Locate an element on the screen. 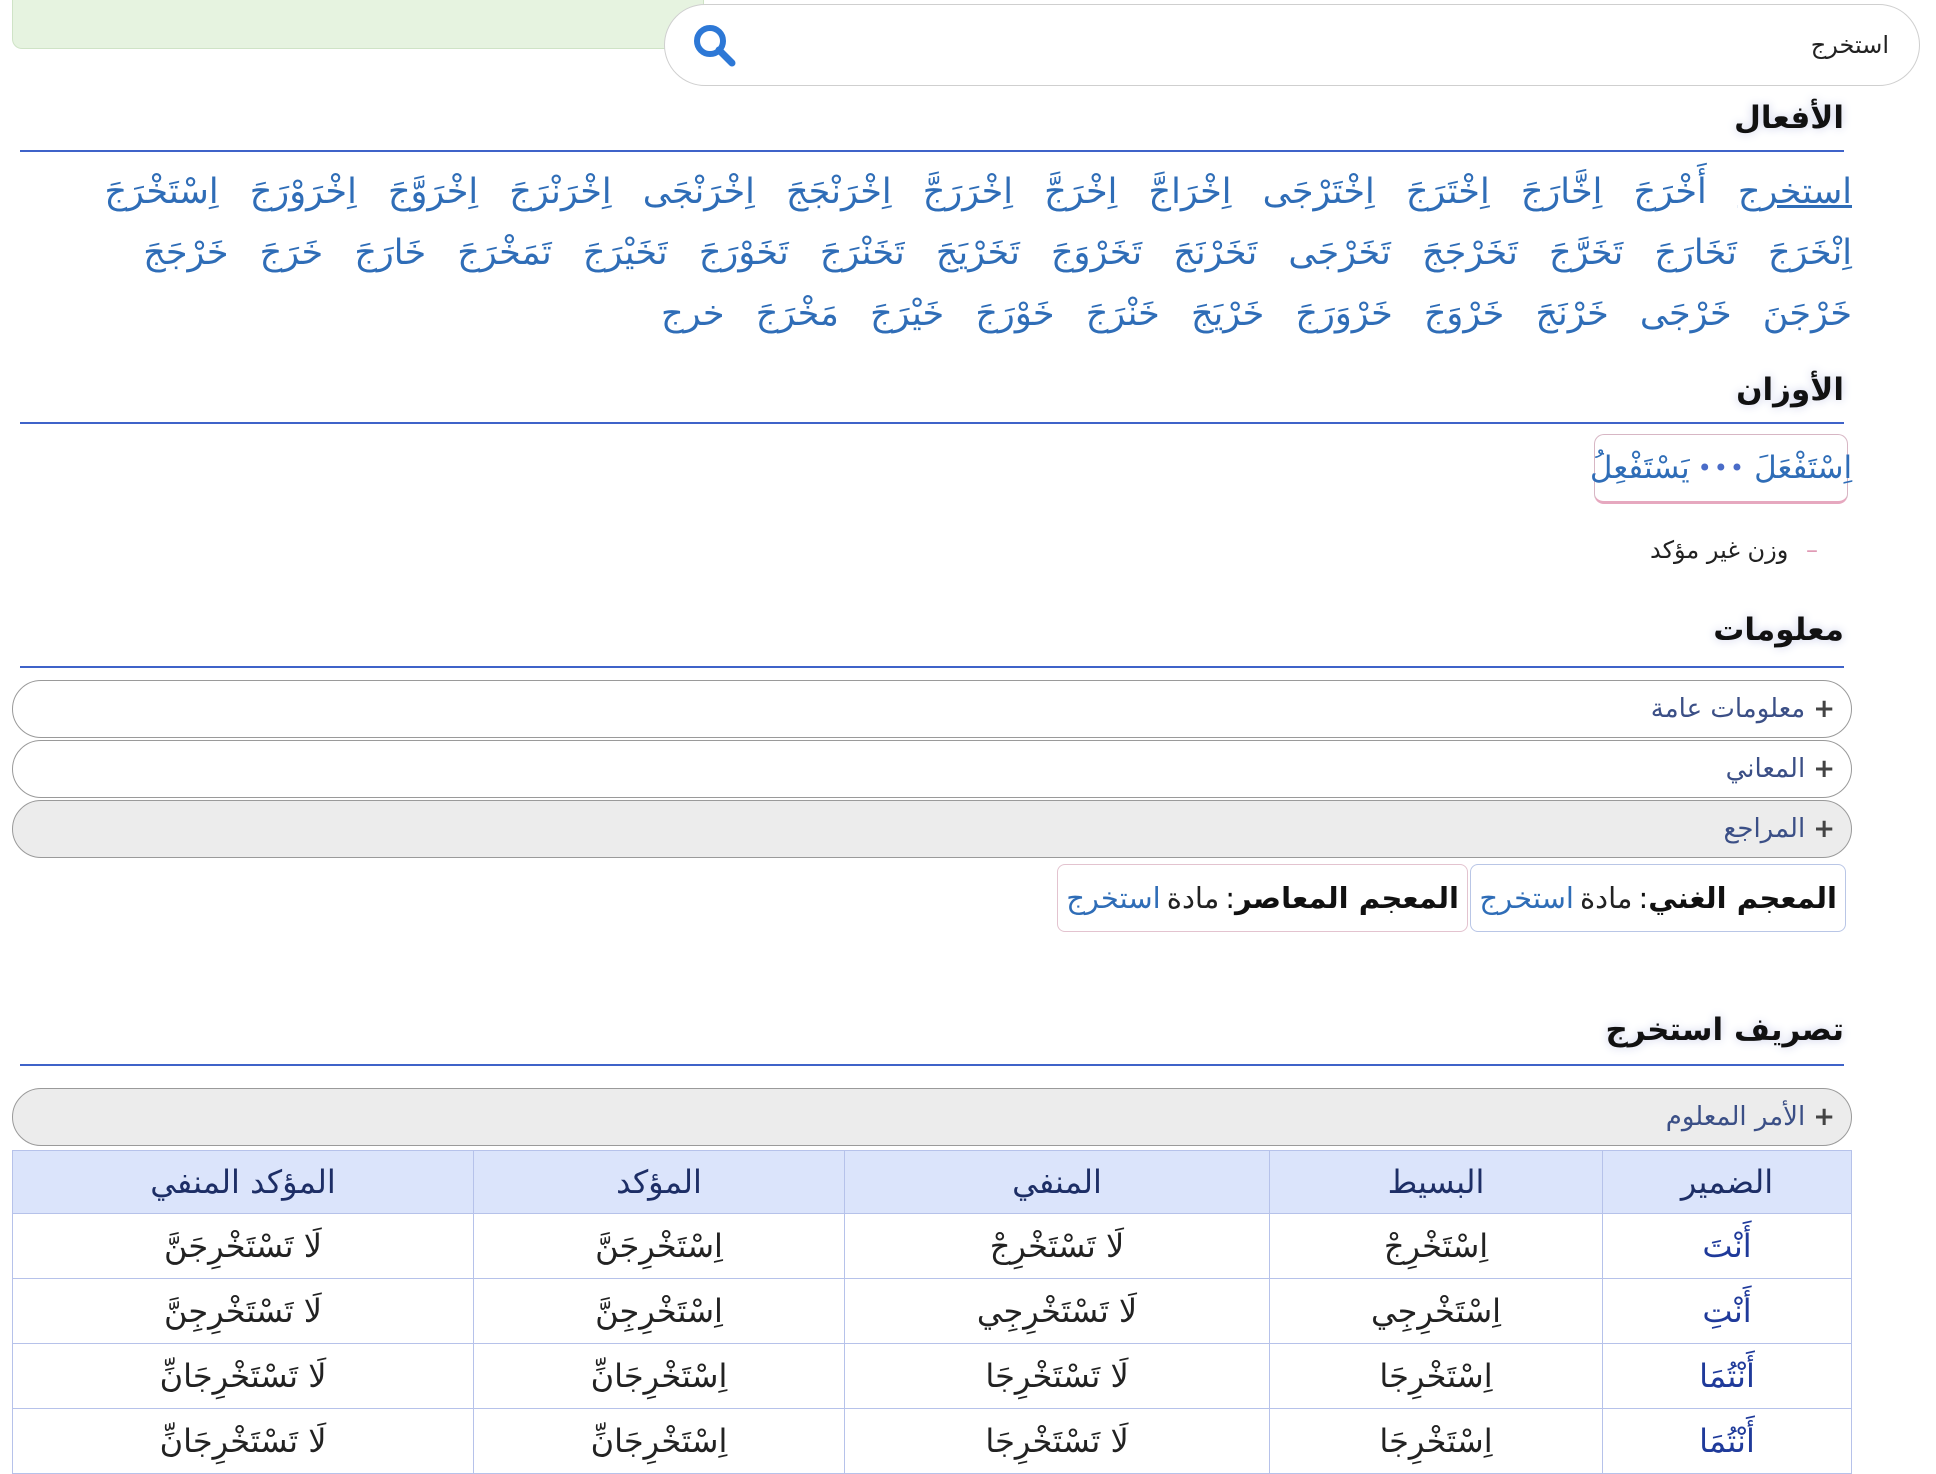 This screenshot has height=1474, width=1936. verb-link: اِسْتَخْرَجَ is located at coordinates (161, 192).